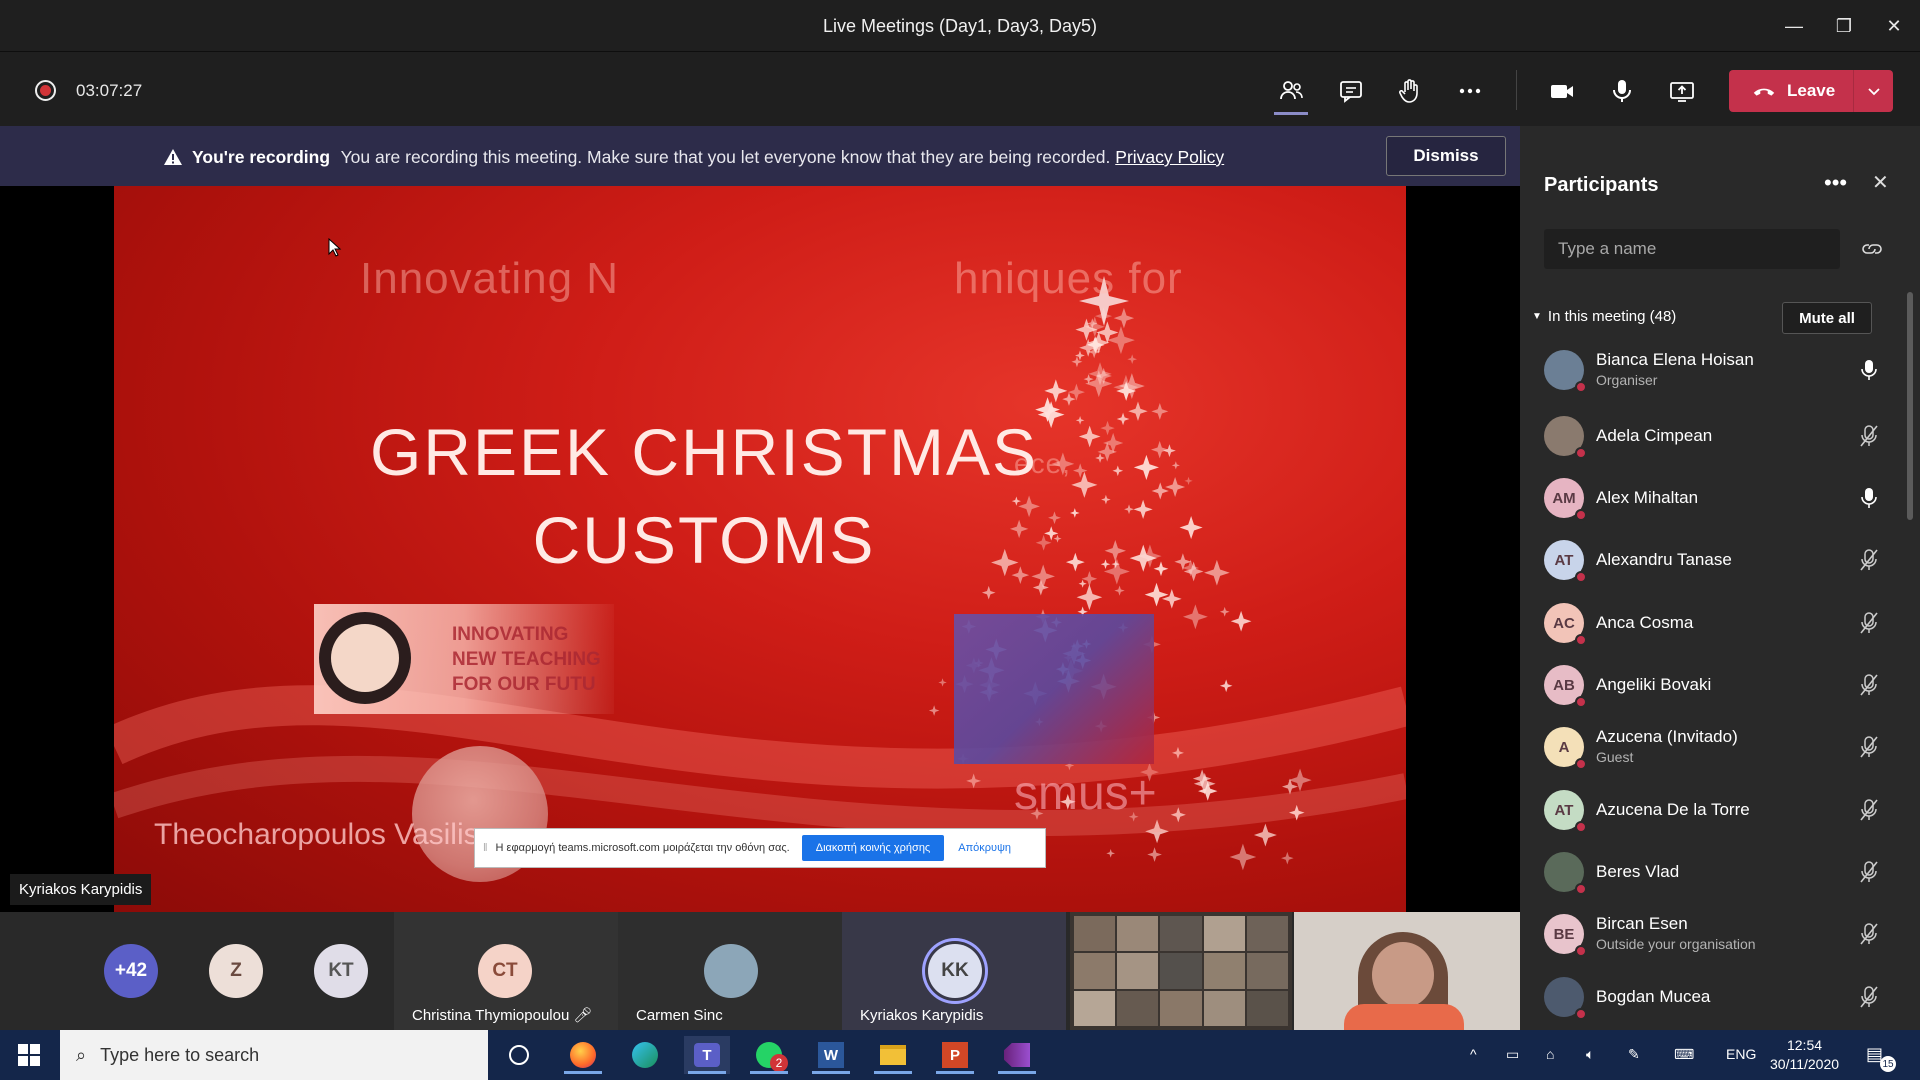  Describe the element at coordinates (1712, 370) in the screenshot. I see `participant-row: Bianca Elena Hoisan Organiser` at that location.